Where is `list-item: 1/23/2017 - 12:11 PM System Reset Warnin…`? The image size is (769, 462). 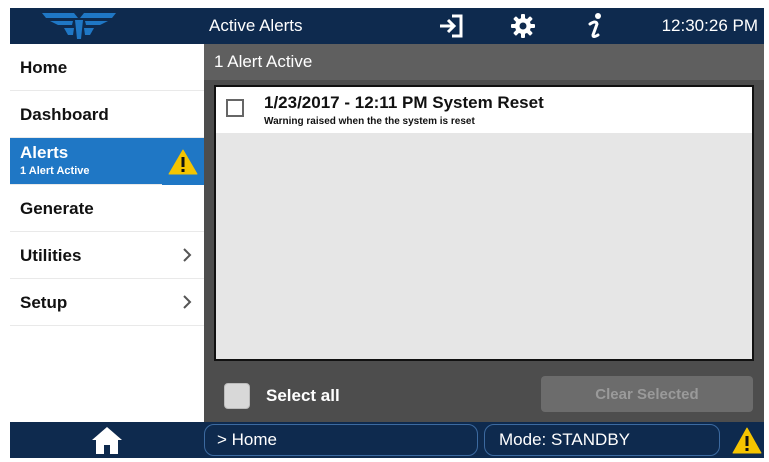 list-item: 1/23/2017 - 12:11 PM System Reset Warnin… is located at coordinates (484, 110).